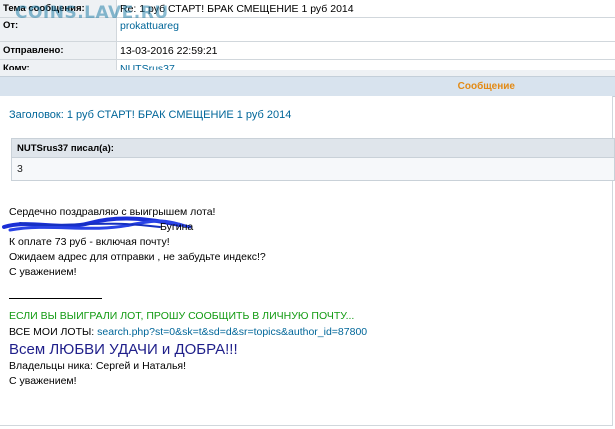 The width and height of the screenshot is (615, 429). Describe the element at coordinates (43, 381) in the screenshot. I see `signature-regards: С уважением!` at that location.